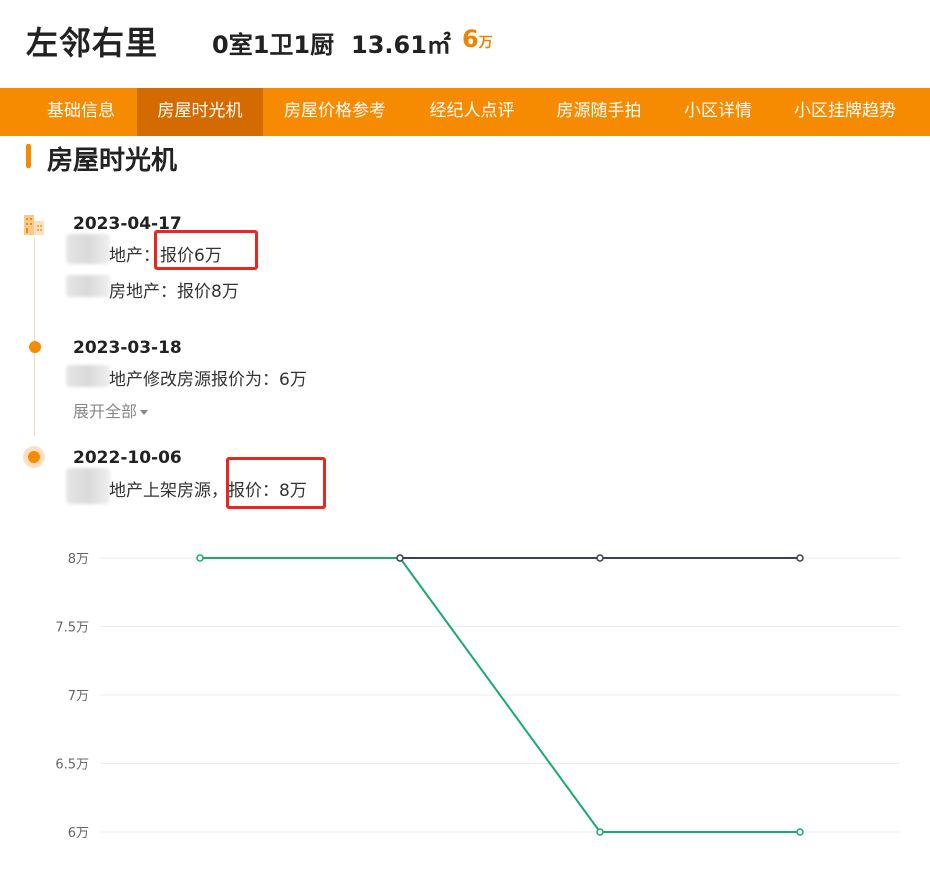  I want to click on listing-price: 6万, so click(477, 39).